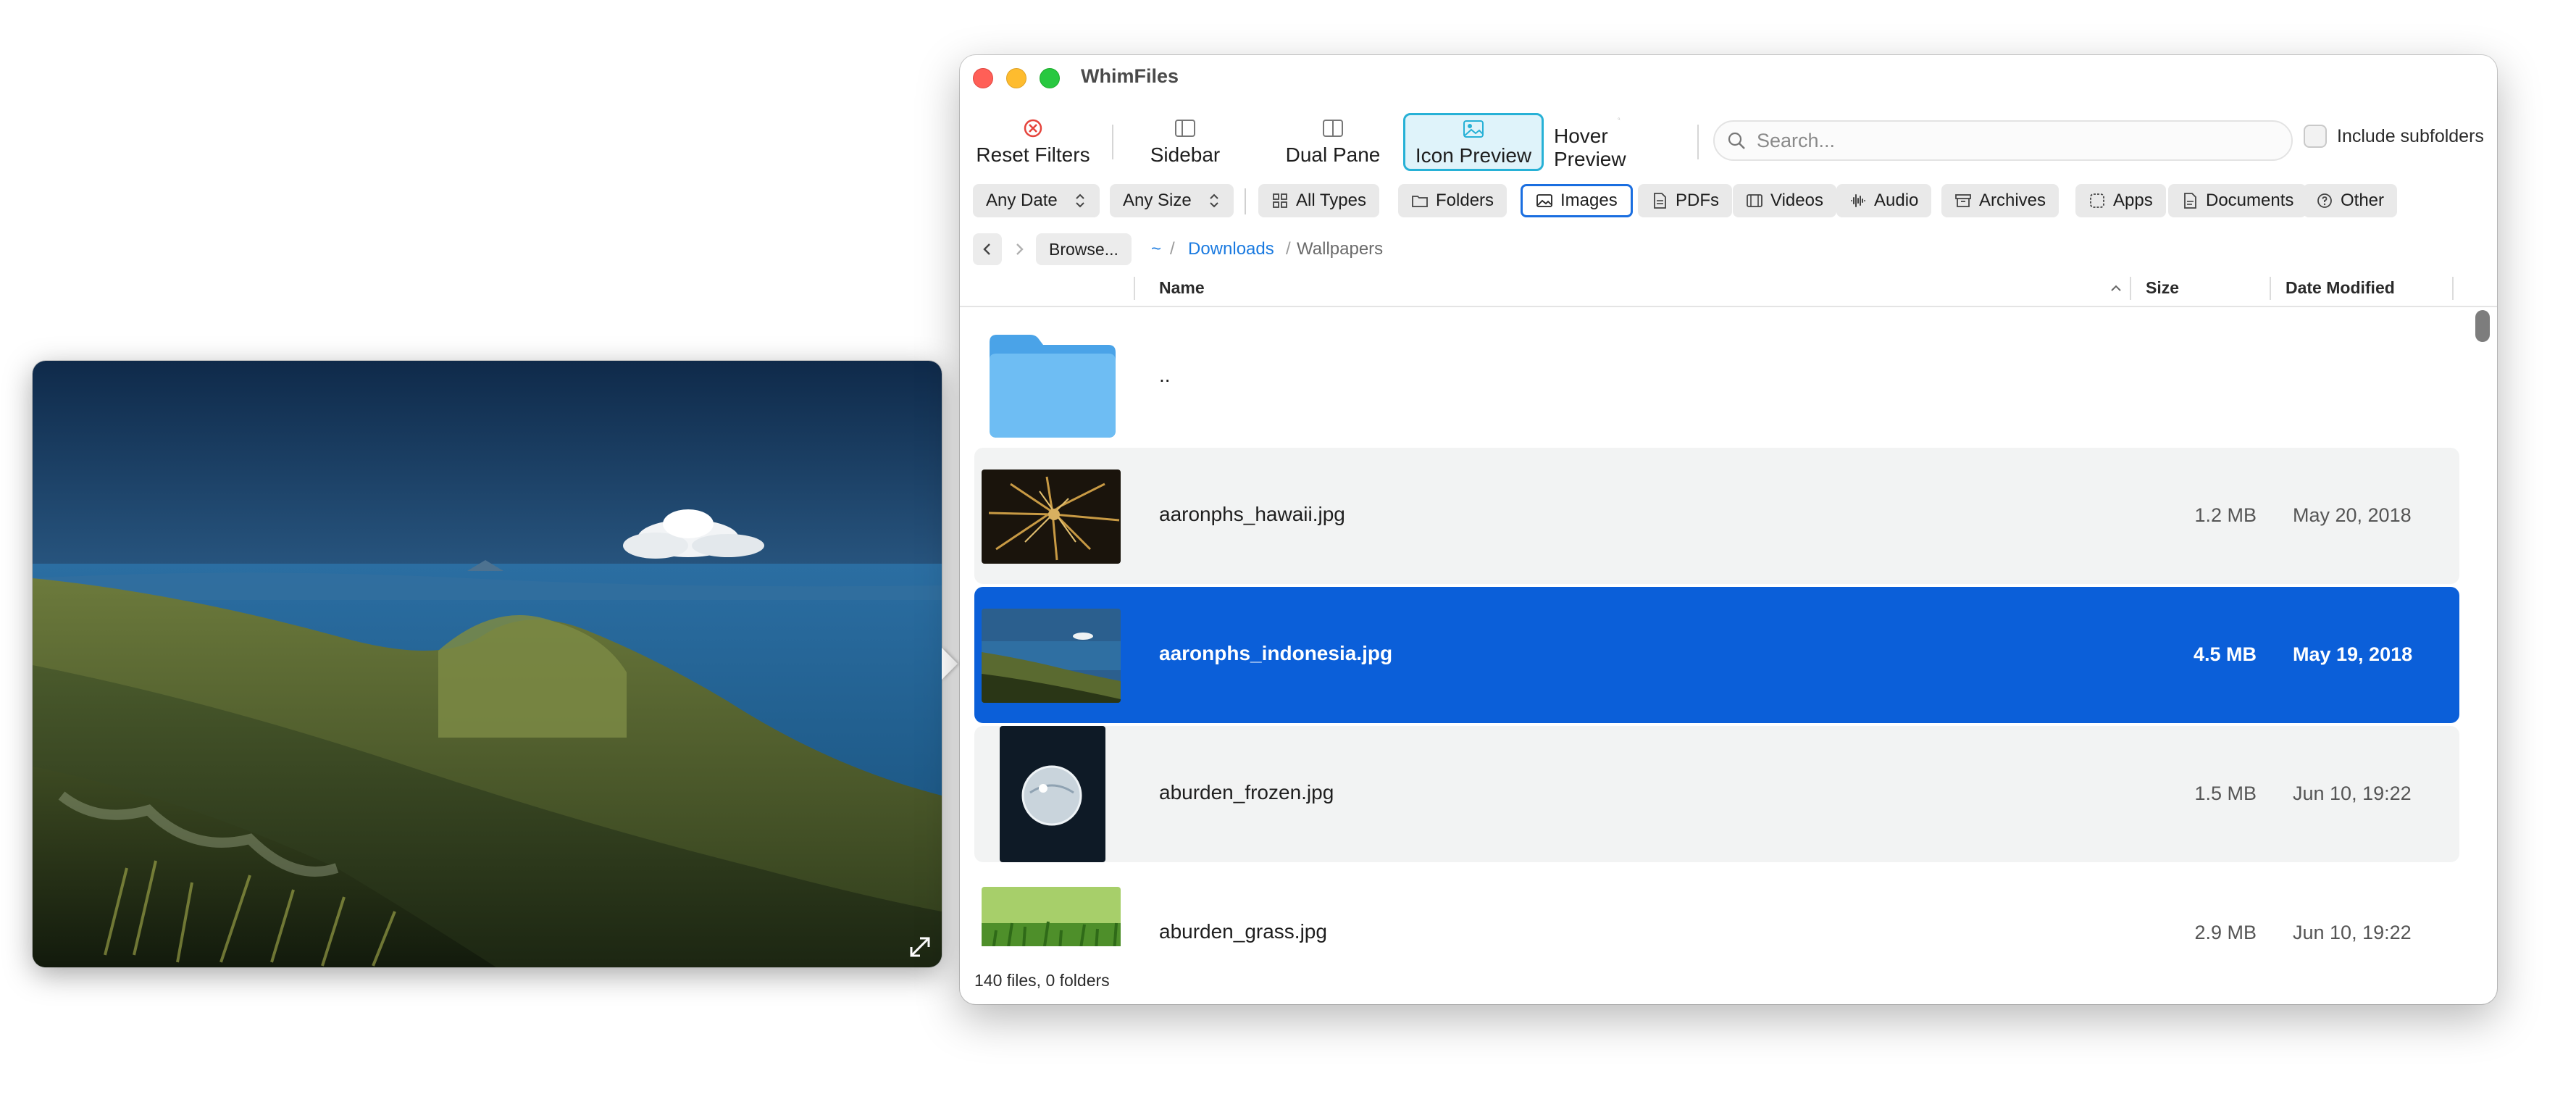  Describe the element at coordinates (2008, 140) in the screenshot. I see `search-input` at that location.